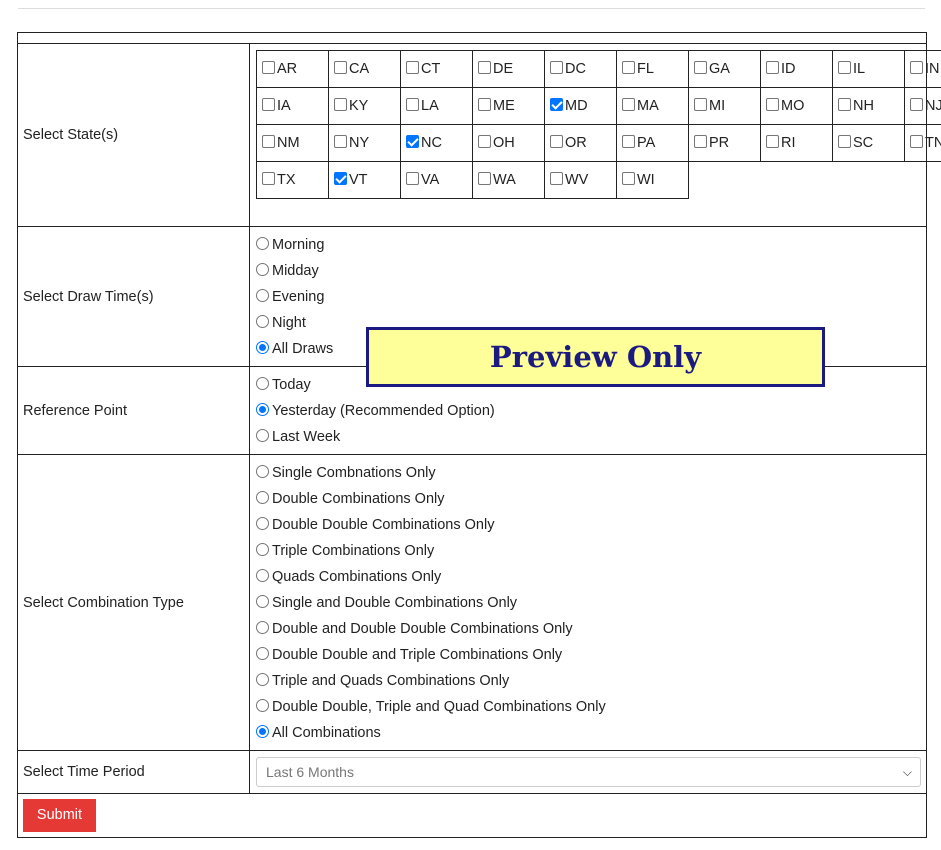 The image size is (941, 850). Describe the element at coordinates (591, 577) in the screenshot. I see `combination-option: Quads Combinations Only` at that location.